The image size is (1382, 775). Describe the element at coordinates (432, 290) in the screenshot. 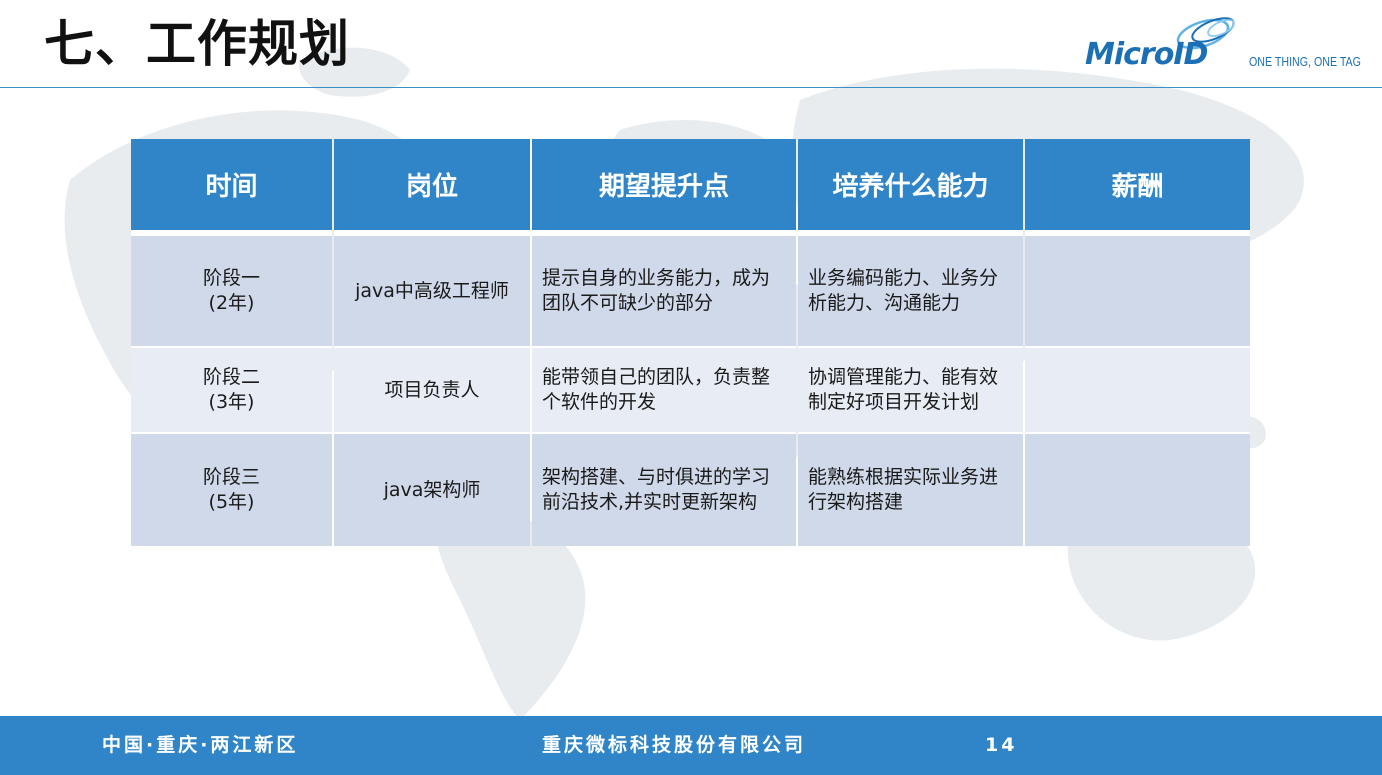

I see `position-cell: java中高级工程师` at that location.